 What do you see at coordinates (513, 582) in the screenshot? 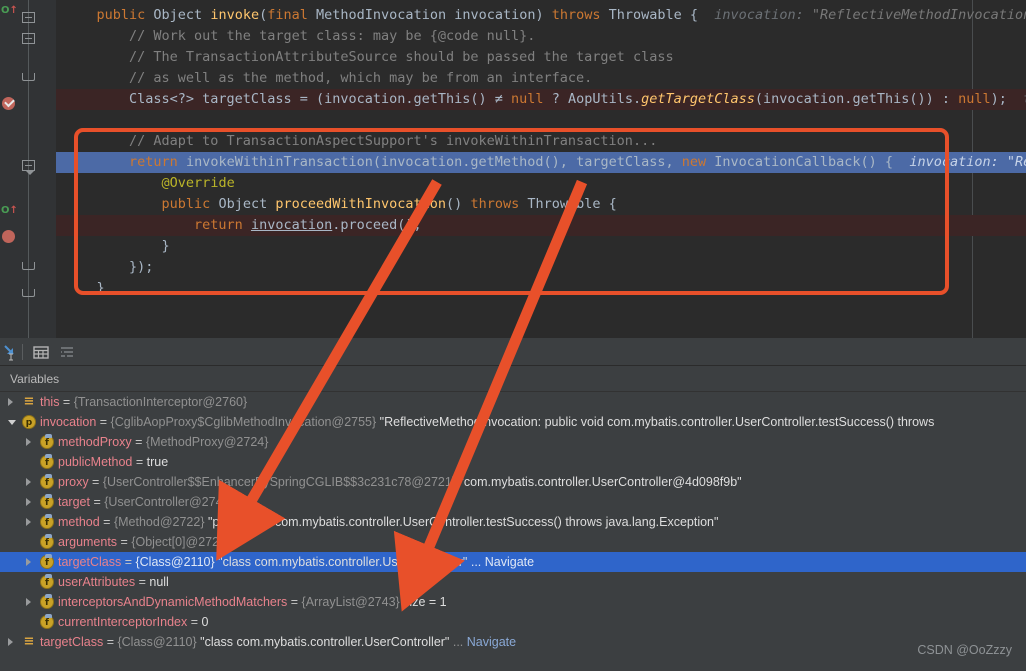
I see `var-row-userAttributes: f userAttributes = null` at bounding box center [513, 582].